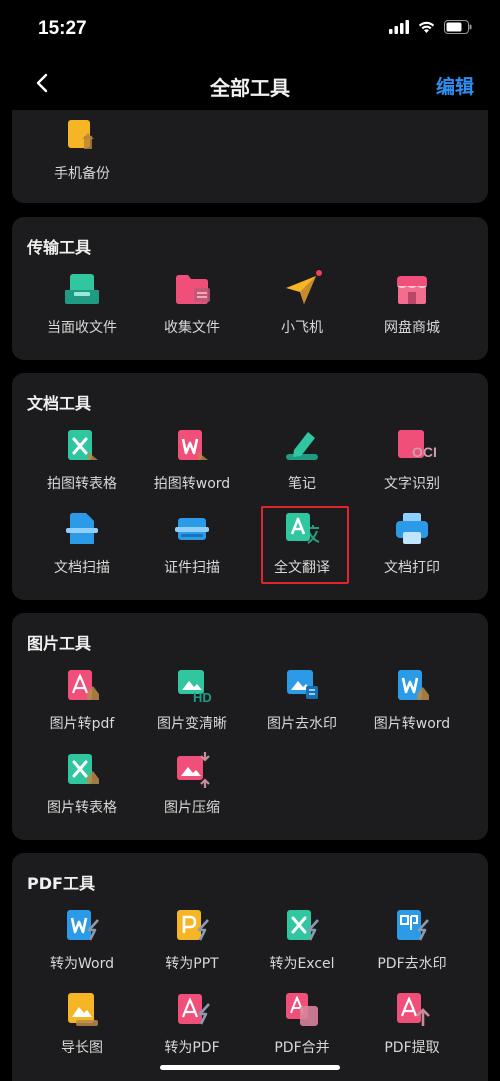  Describe the element at coordinates (302, 686) in the screenshot. I see `watermark-image-icon` at that location.